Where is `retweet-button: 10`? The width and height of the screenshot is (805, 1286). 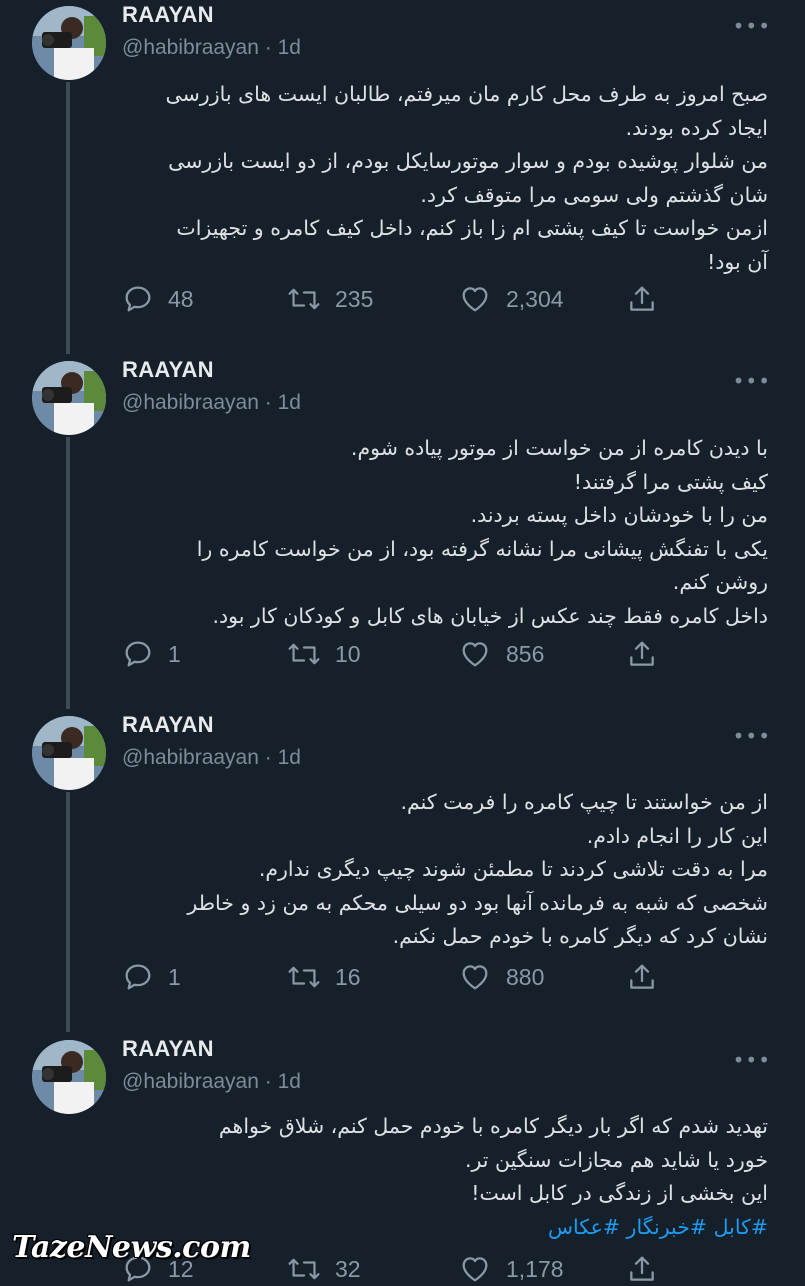
retweet-button: 10 is located at coordinates (324, 654).